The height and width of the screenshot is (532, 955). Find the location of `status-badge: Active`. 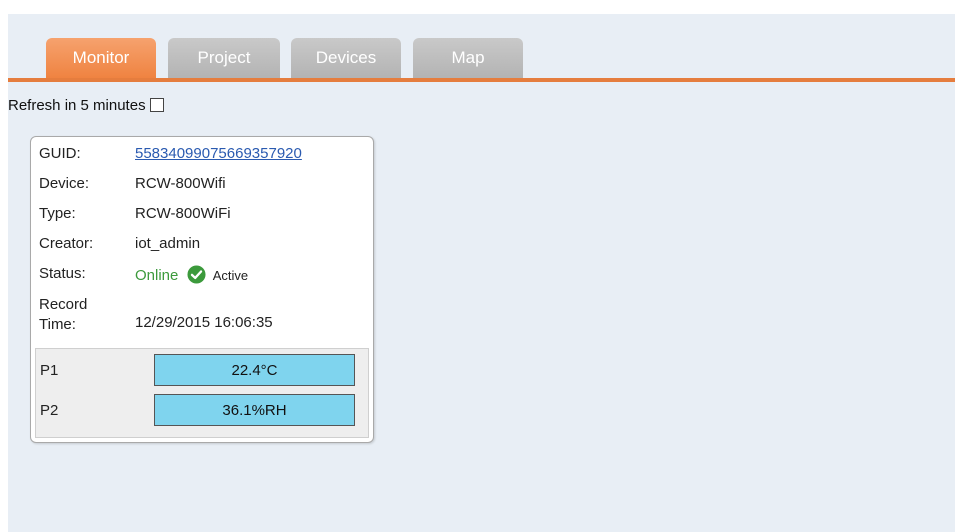

status-badge: Active is located at coordinates (230, 275).